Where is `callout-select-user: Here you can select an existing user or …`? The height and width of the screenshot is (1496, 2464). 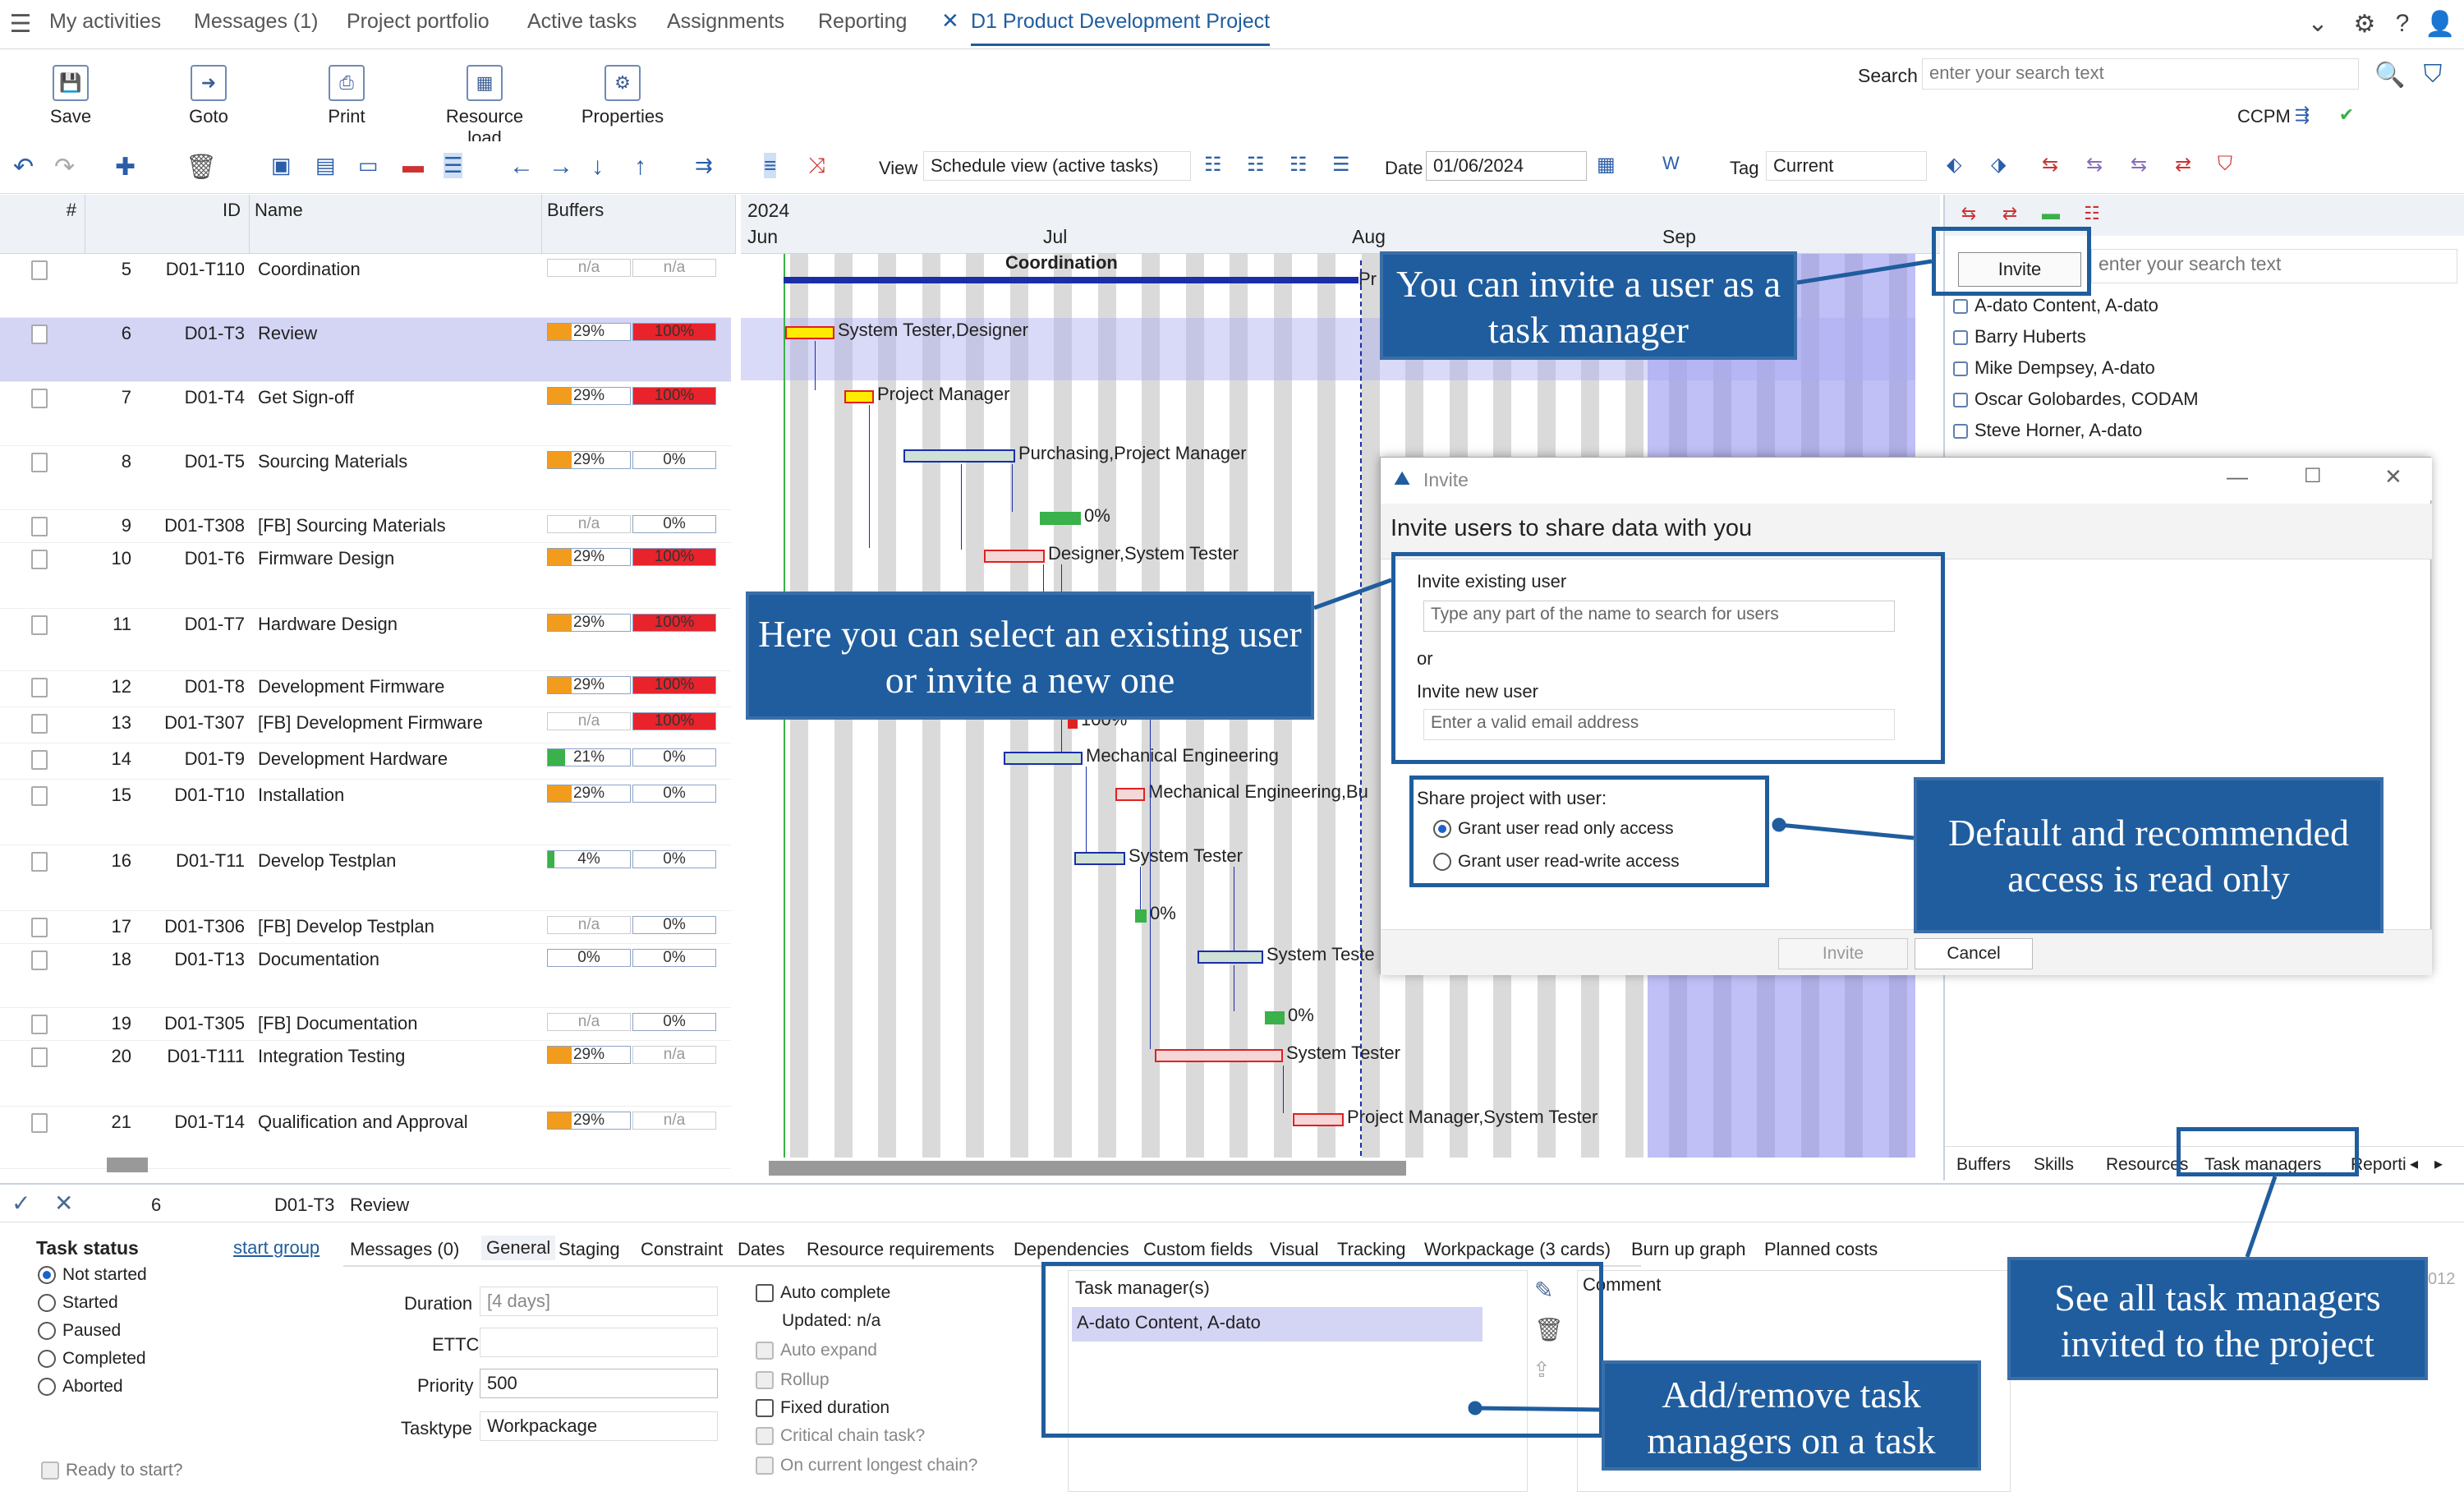
callout-select-user: Here you can select an existing user or … is located at coordinates (1030, 655).